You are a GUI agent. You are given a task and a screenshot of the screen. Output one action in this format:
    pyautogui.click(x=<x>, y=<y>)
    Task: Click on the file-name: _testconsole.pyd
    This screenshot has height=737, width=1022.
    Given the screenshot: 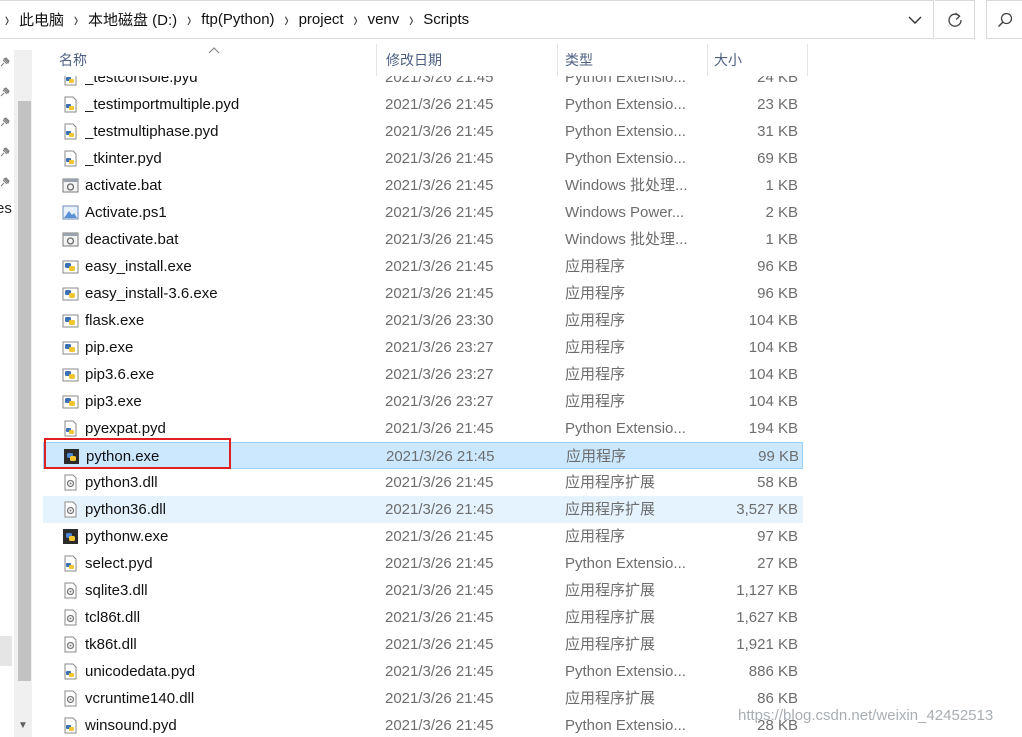 What is the action you would take?
    pyautogui.click(x=141, y=81)
    